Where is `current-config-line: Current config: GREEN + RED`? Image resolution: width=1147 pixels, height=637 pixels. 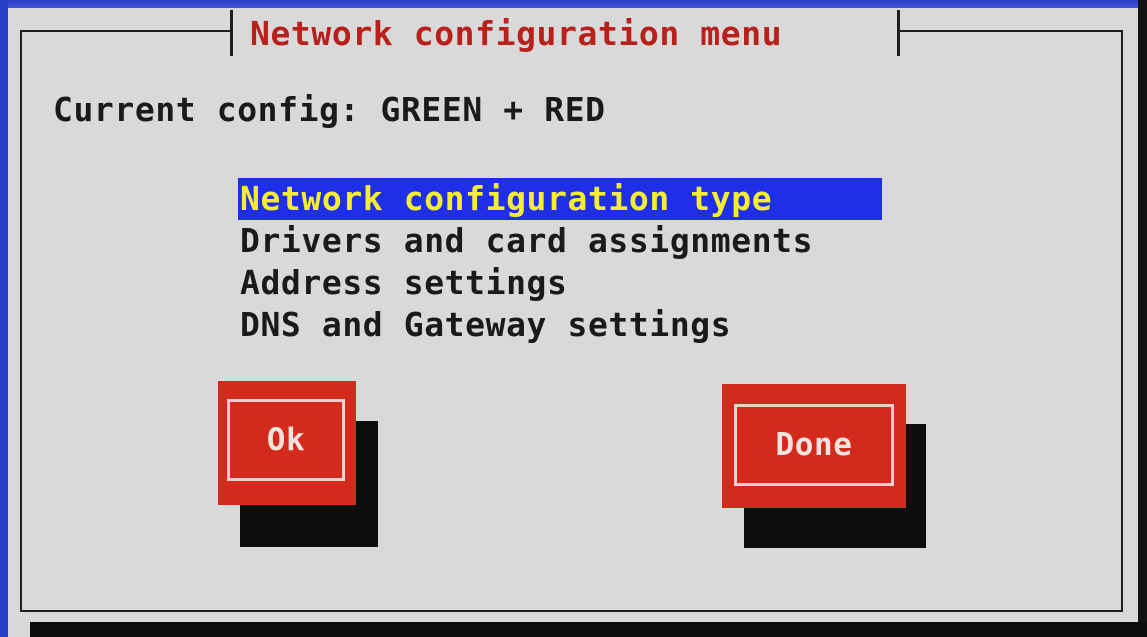 current-config-line: Current config: GREEN + RED is located at coordinates (329, 109).